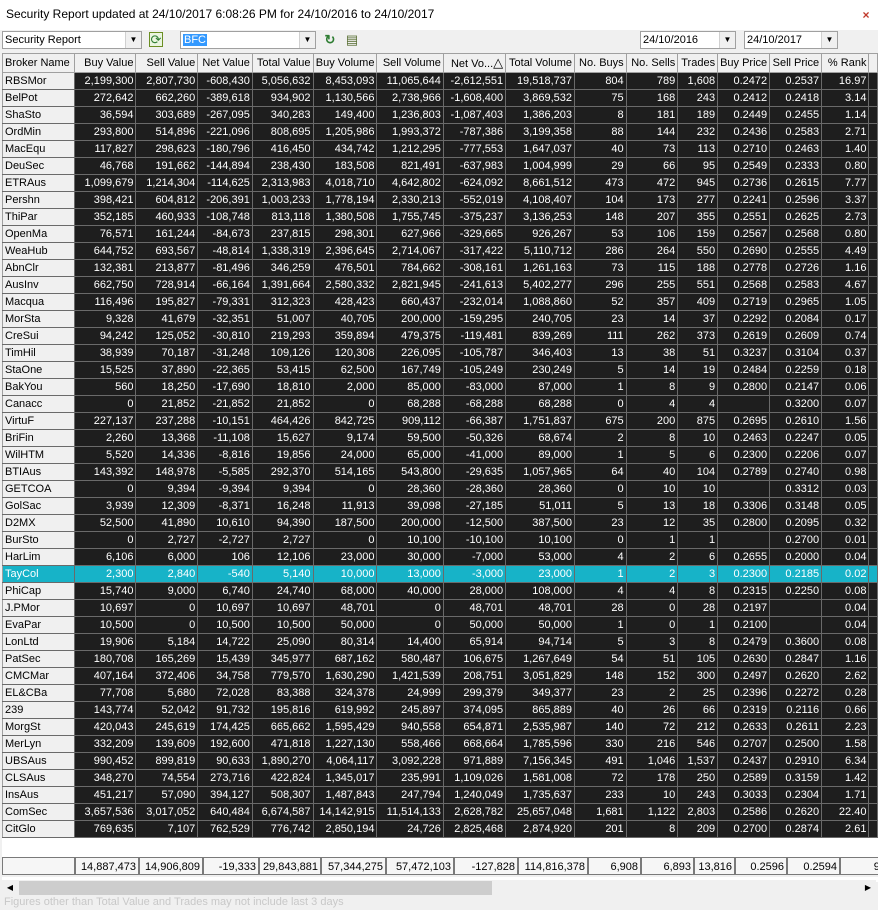  Describe the element at coordinates (225, 778) in the screenshot. I see `table-cell: 273,716` at that location.